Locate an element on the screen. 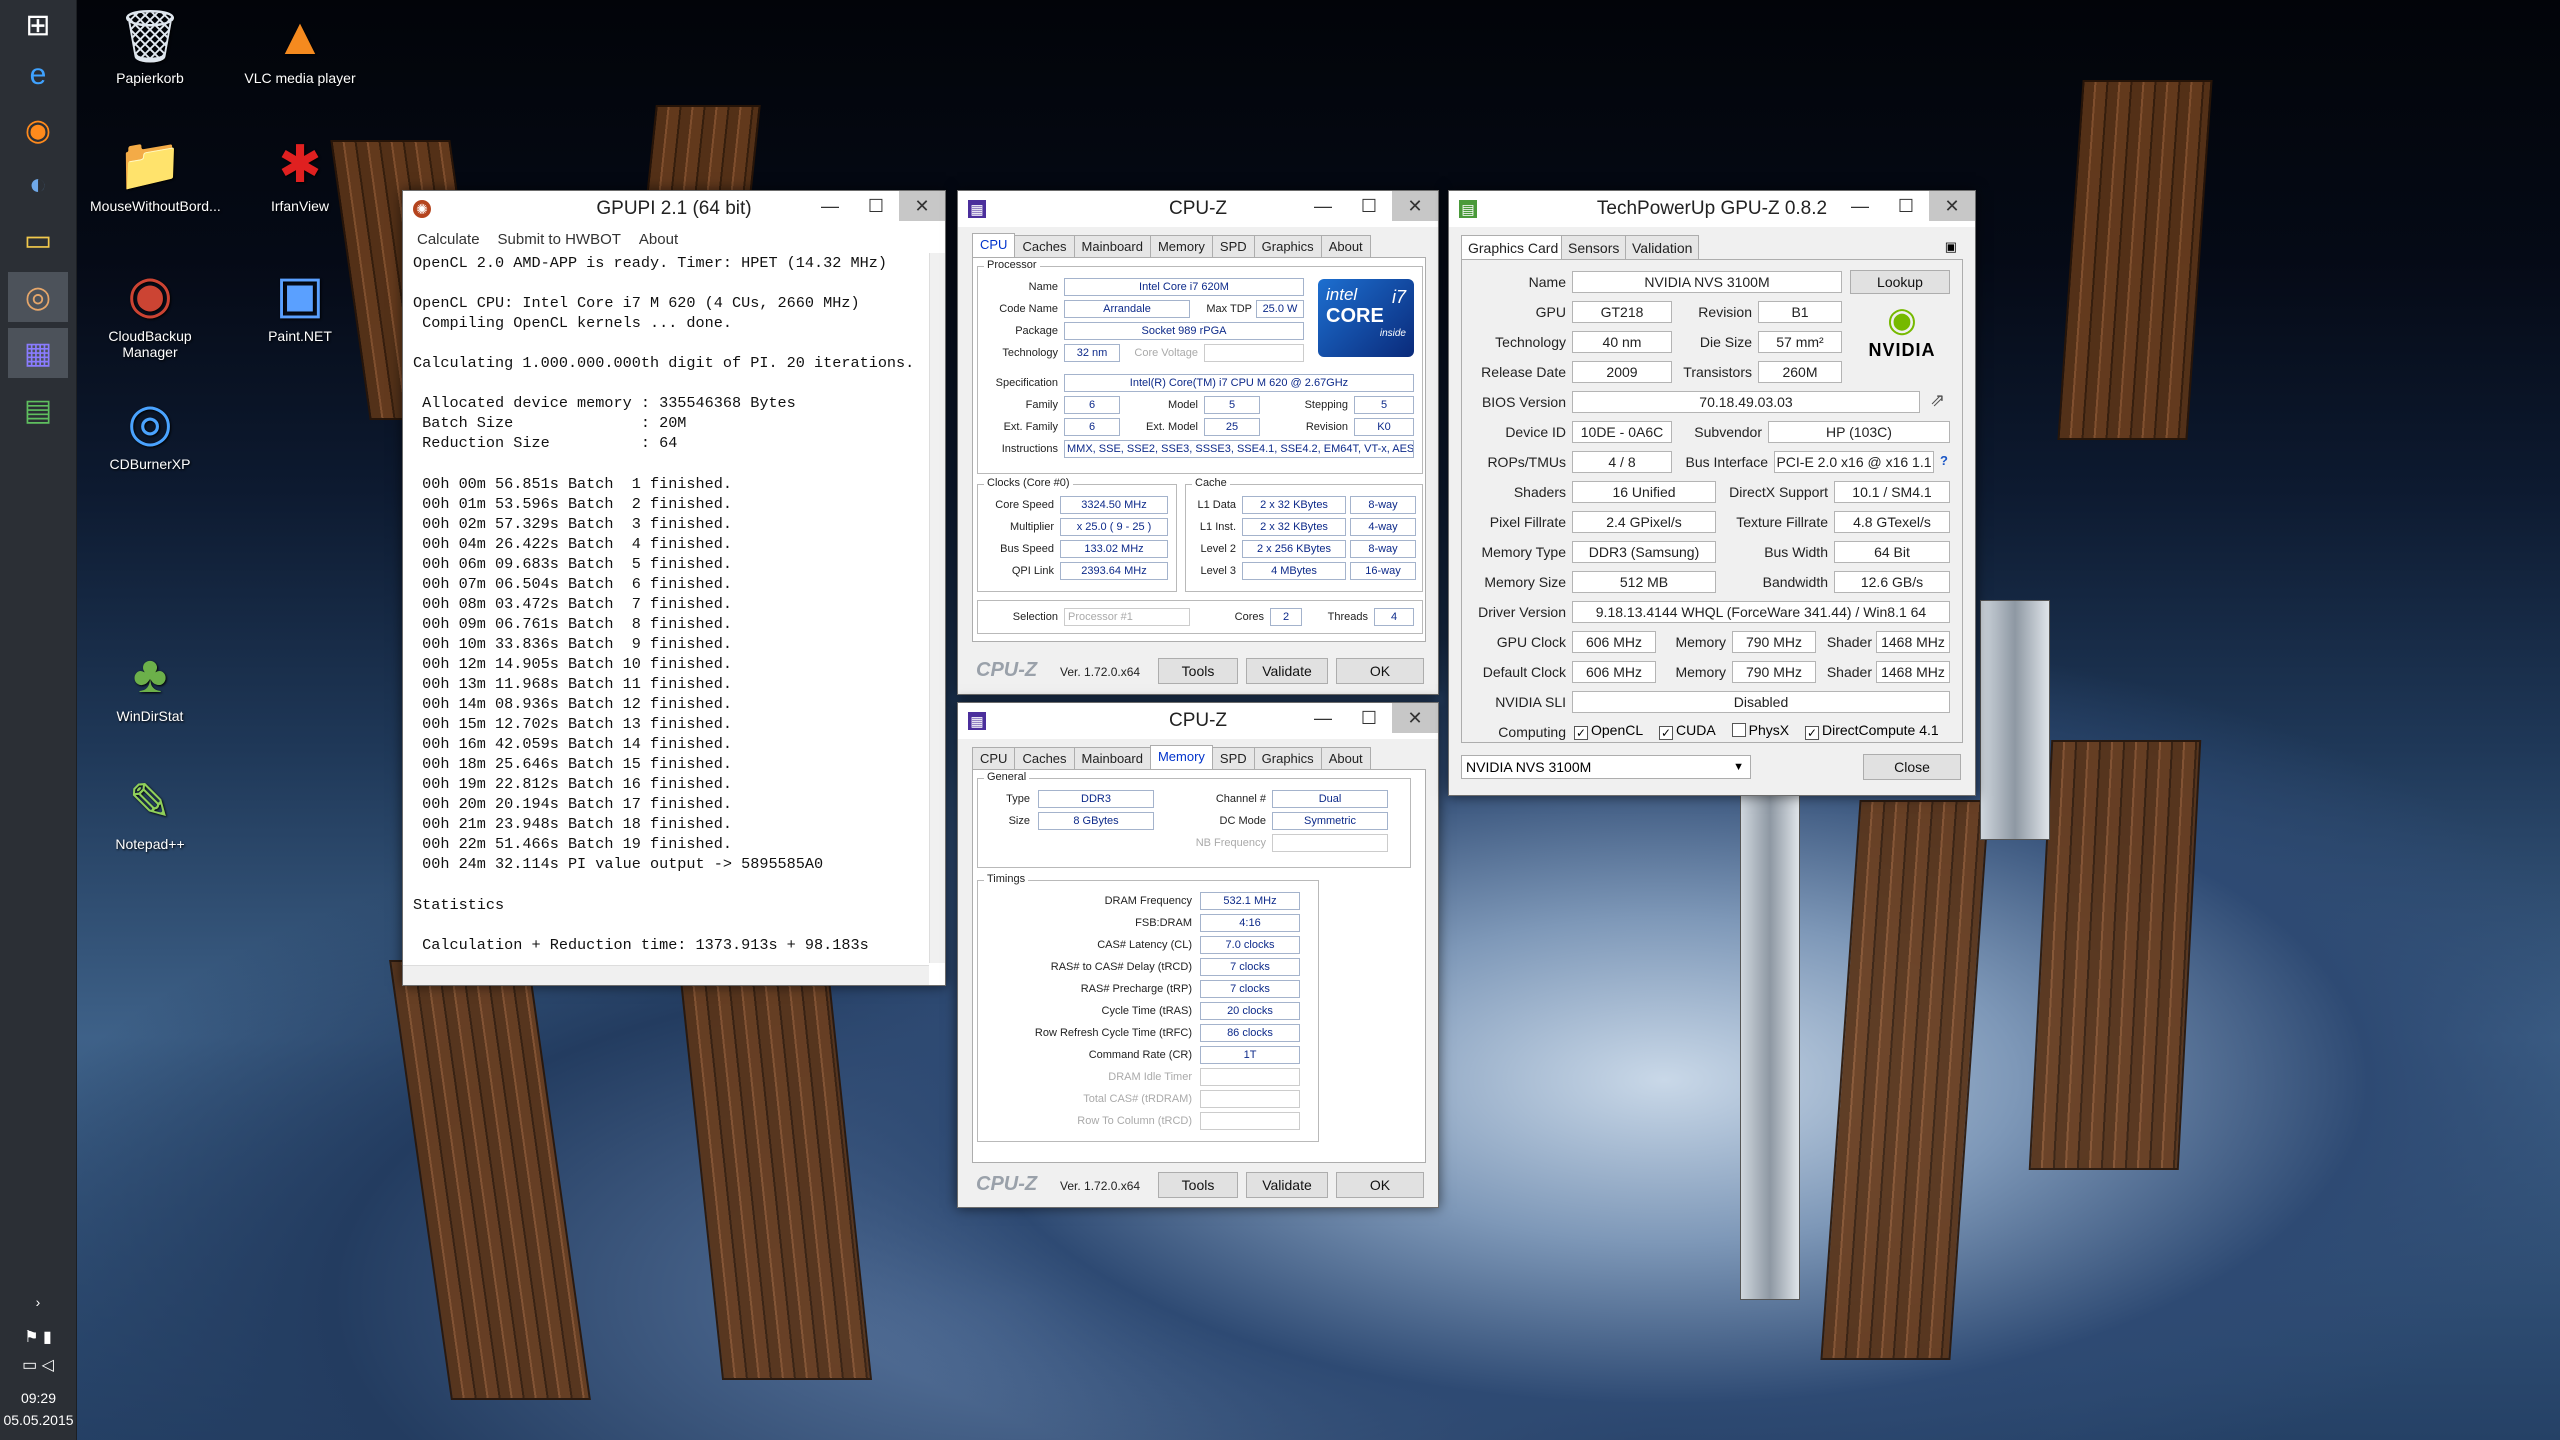  desktop-icon-cloudbackup: ◉ CloudBackup Manager is located at coordinates (150, 311).